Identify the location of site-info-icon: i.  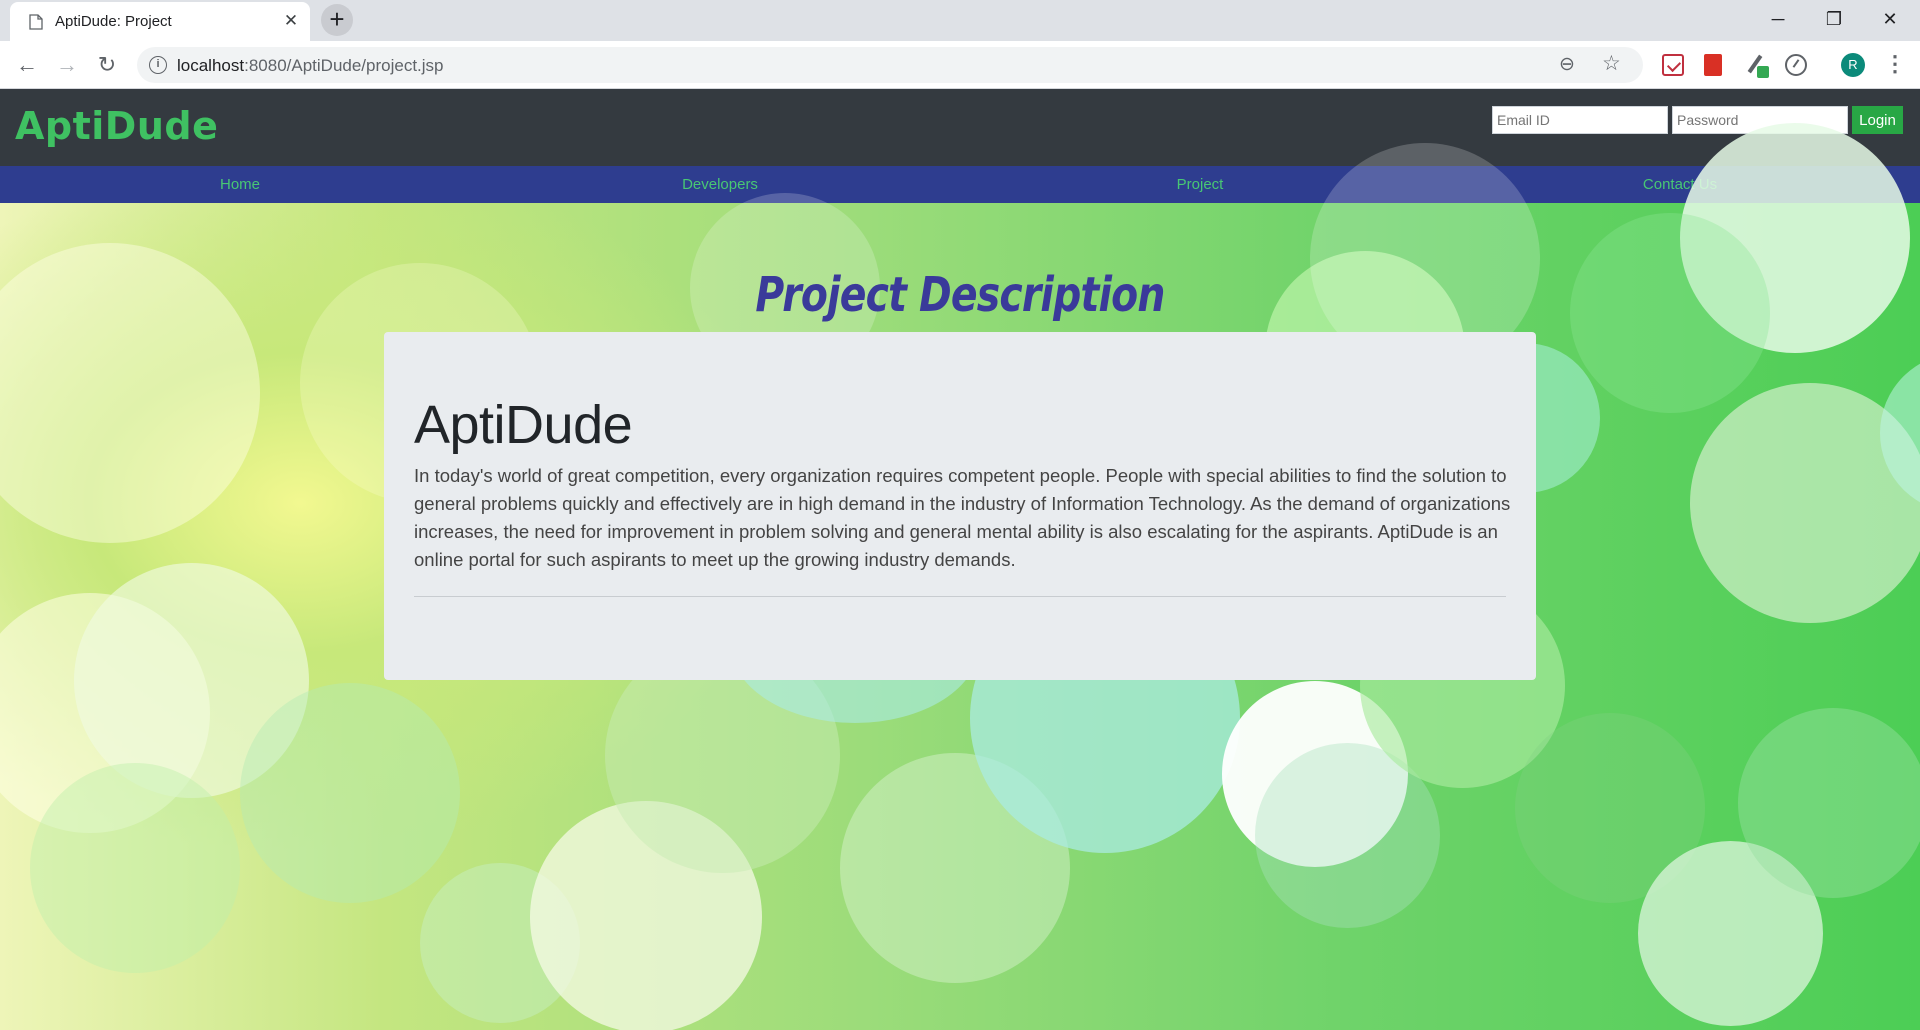
(158, 65).